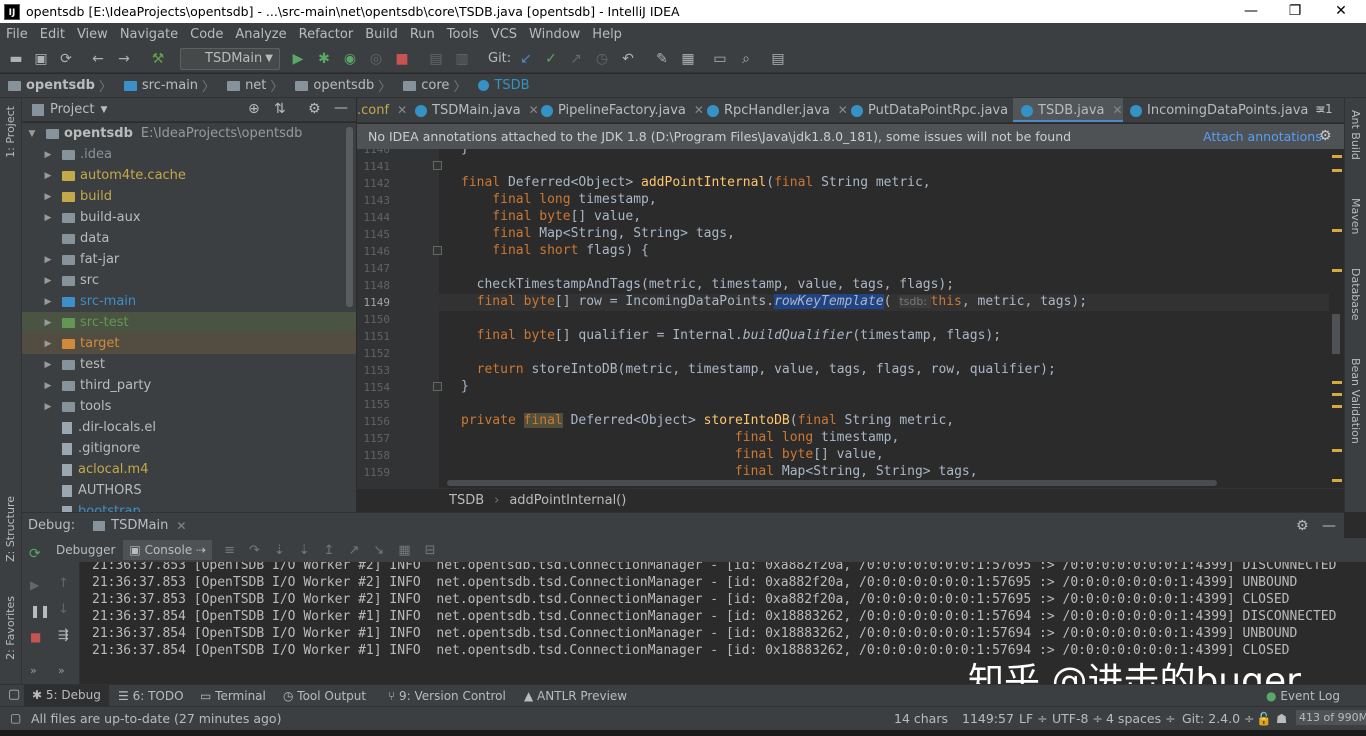  I want to click on open-folder-icon: ▬, so click(16, 59).